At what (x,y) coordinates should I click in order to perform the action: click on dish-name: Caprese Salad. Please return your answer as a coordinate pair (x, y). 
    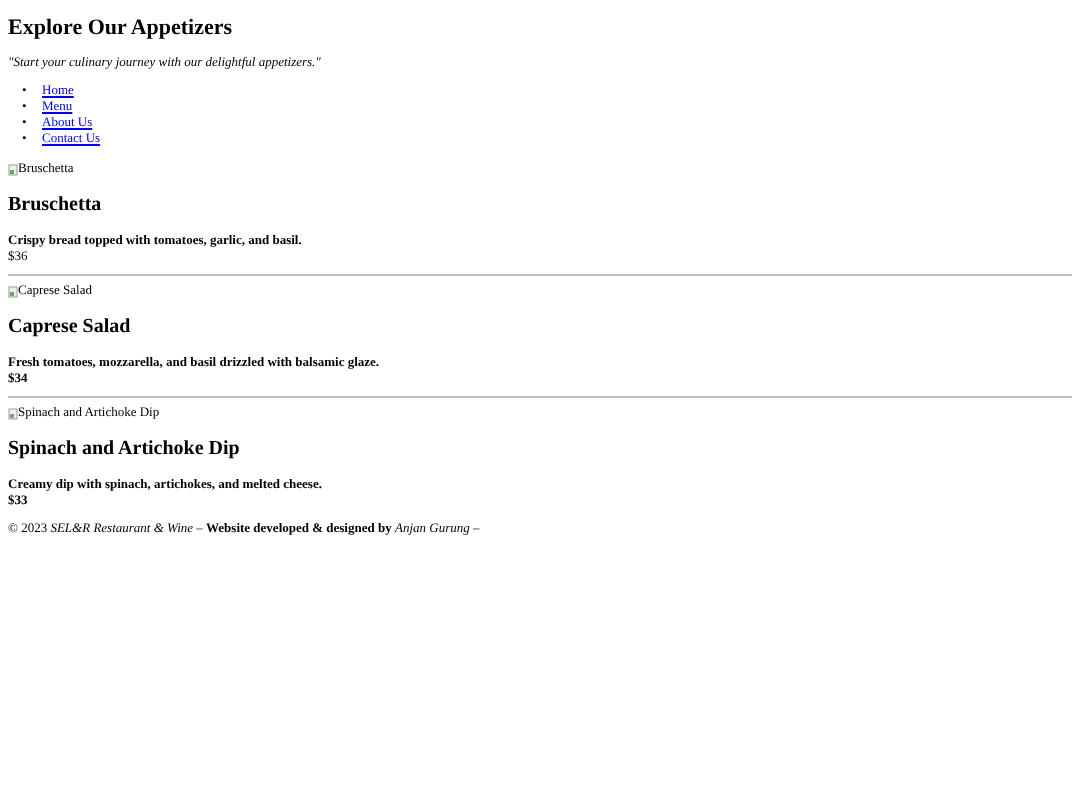
    Looking at the image, I should click on (70, 328).